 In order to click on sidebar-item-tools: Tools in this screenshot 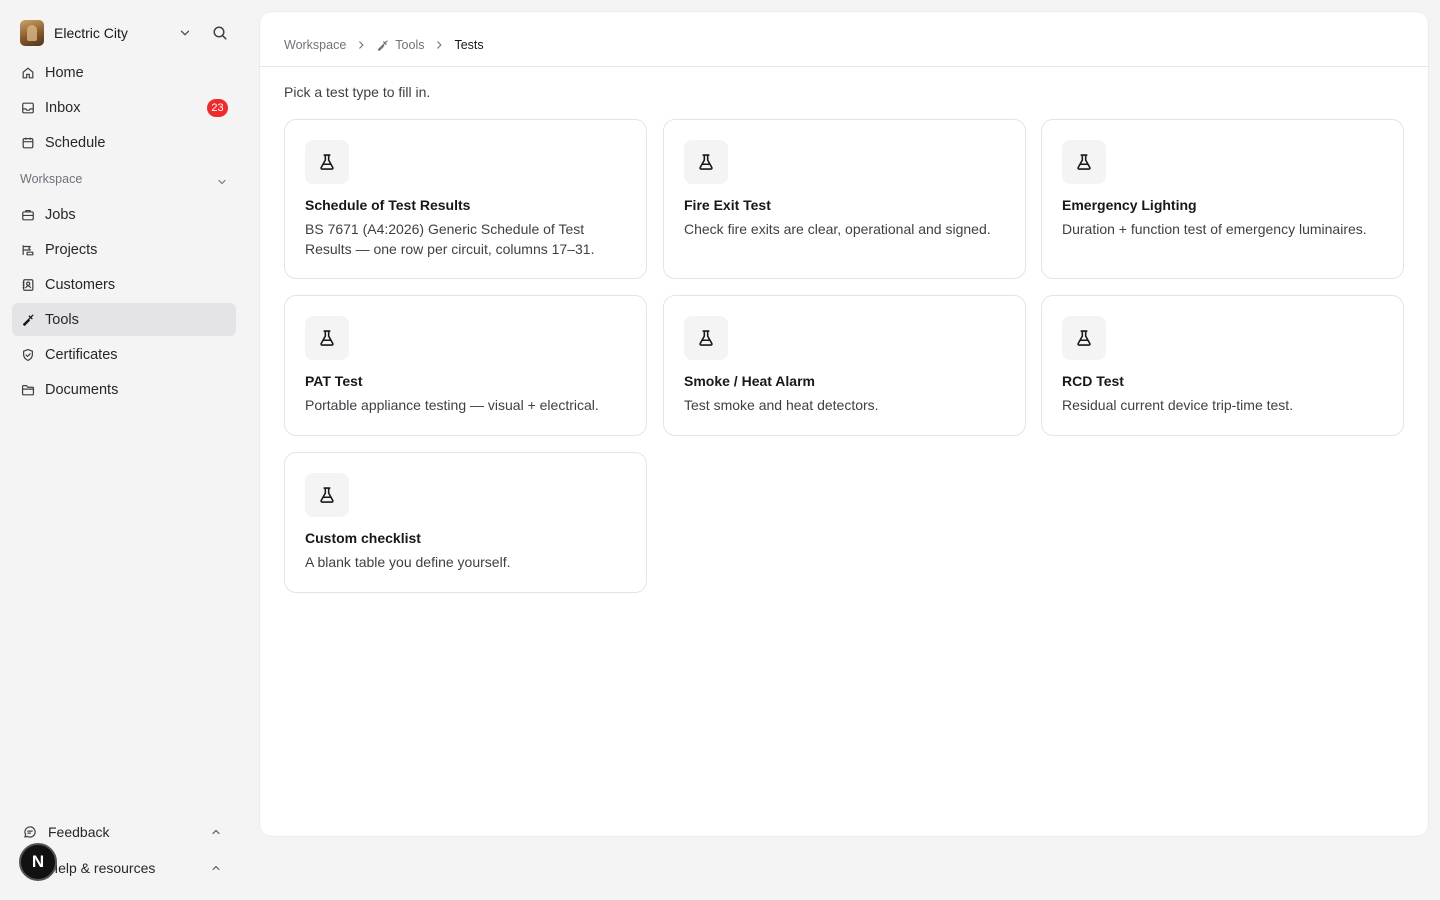, I will do `click(124, 319)`.